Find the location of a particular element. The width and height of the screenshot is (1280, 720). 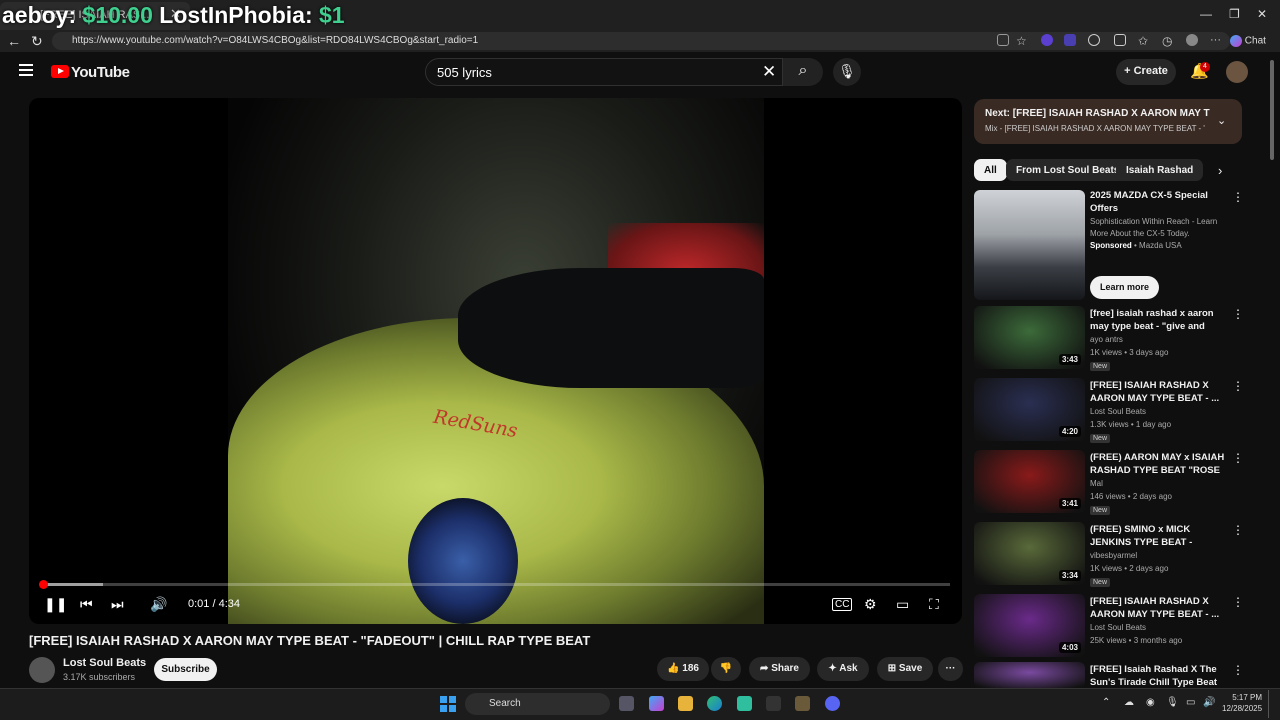

tray-overflow-icon: ⌃ is located at coordinates (1106, 702).